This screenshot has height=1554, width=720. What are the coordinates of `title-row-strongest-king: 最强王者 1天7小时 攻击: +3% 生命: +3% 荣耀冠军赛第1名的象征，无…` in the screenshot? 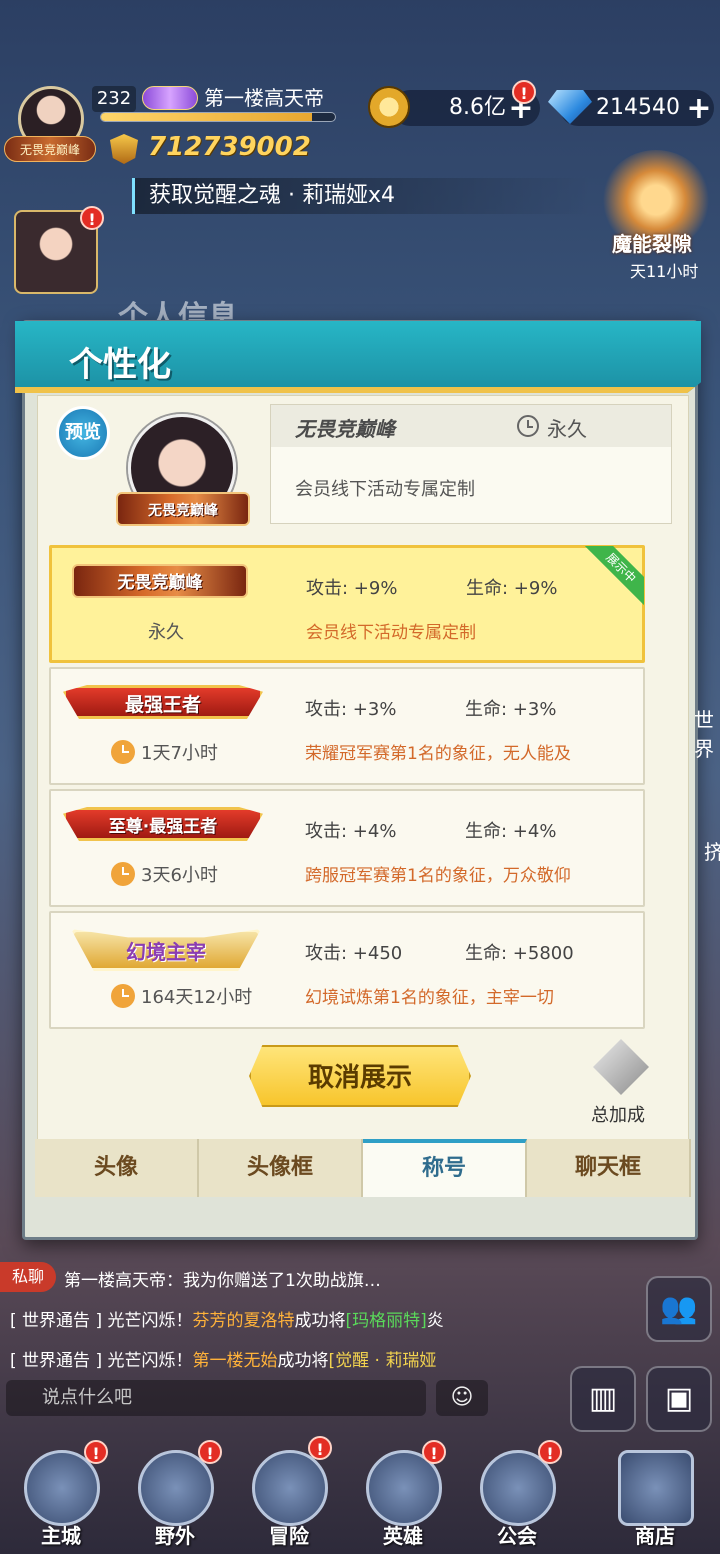 It's located at (347, 726).